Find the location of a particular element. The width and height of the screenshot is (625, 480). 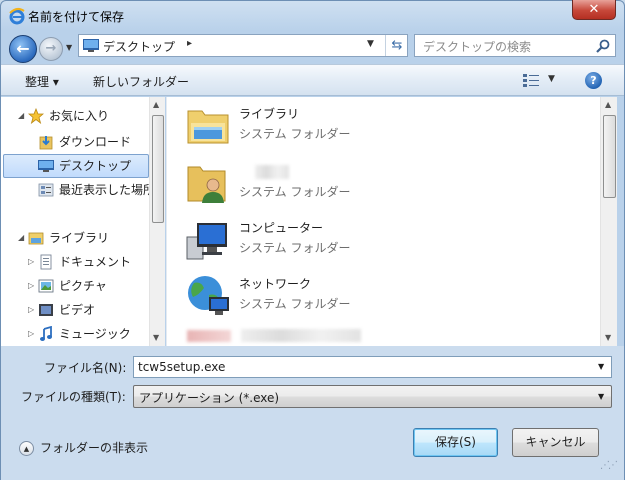

list-item: システム フォルダー is located at coordinates (385, 184).